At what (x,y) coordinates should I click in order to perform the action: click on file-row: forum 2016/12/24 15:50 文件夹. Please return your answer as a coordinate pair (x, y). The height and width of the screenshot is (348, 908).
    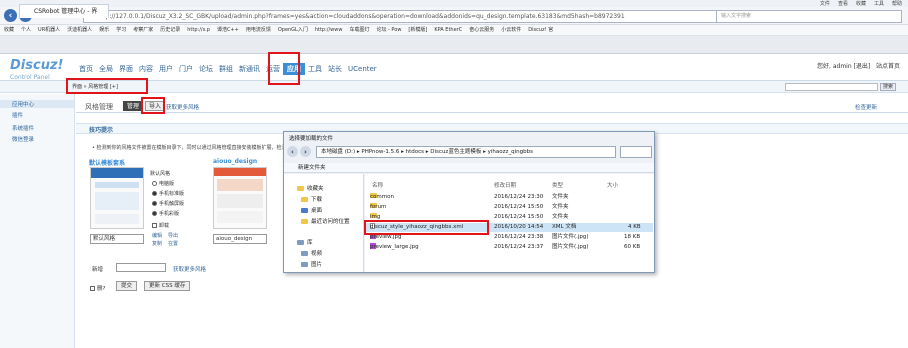
    Looking at the image, I should click on (509, 207).